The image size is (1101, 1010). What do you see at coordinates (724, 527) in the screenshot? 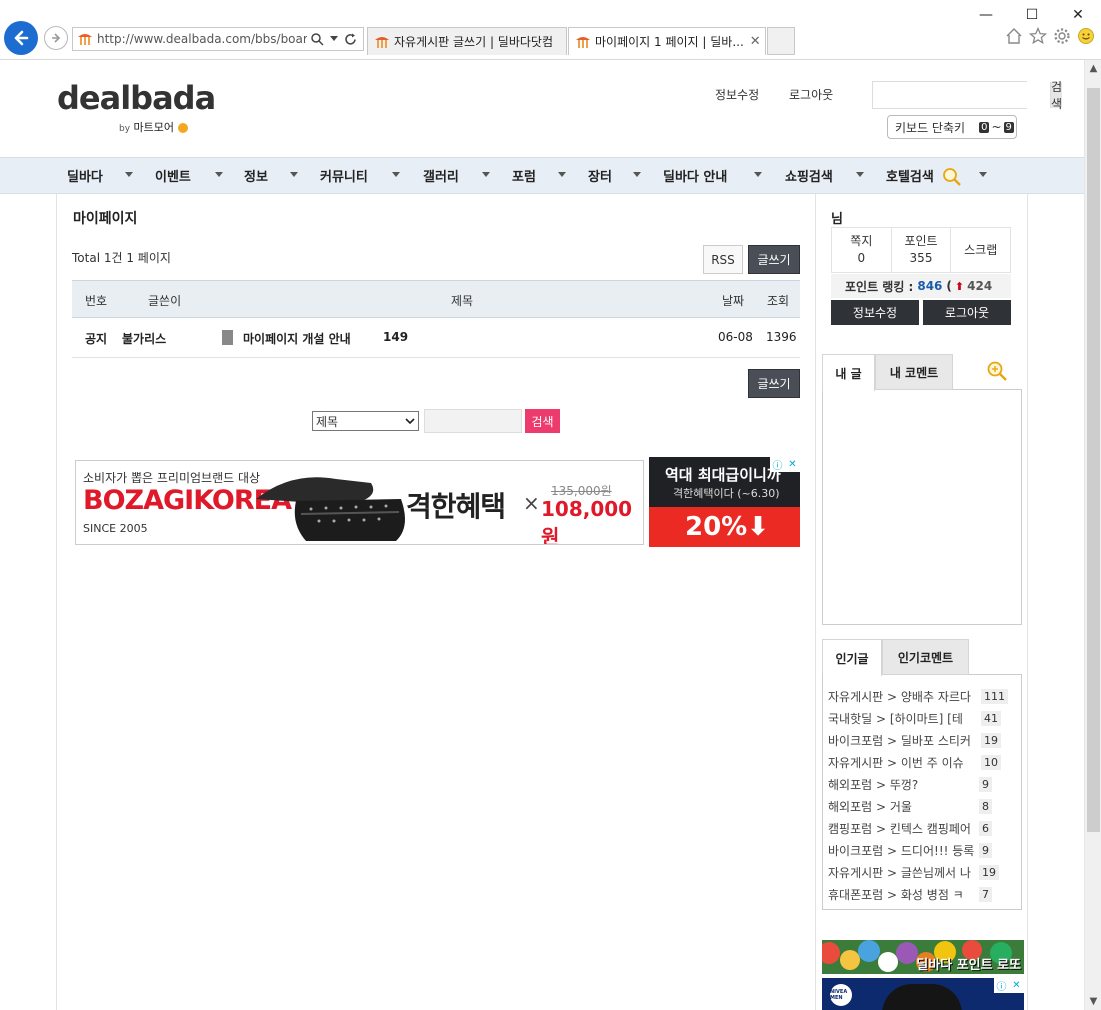
I see `ad-side-bottom: 20%⬇` at bounding box center [724, 527].